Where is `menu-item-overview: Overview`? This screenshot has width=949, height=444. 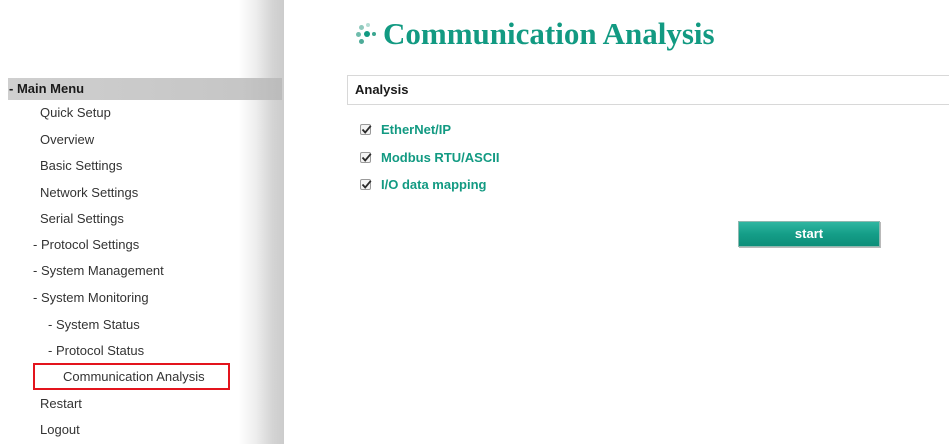 menu-item-overview: Overview is located at coordinates (67, 140).